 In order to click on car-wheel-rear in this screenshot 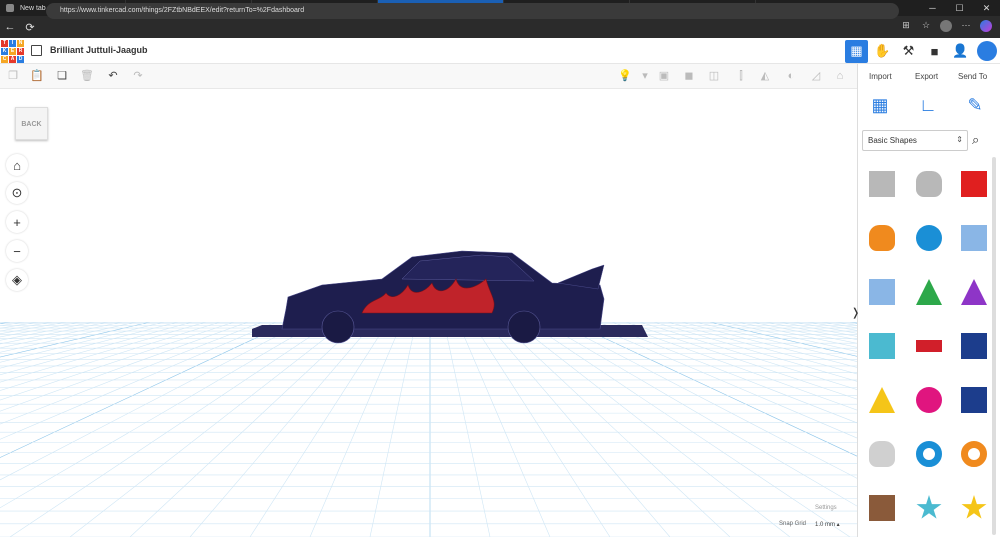, I will do `click(524, 327)`.